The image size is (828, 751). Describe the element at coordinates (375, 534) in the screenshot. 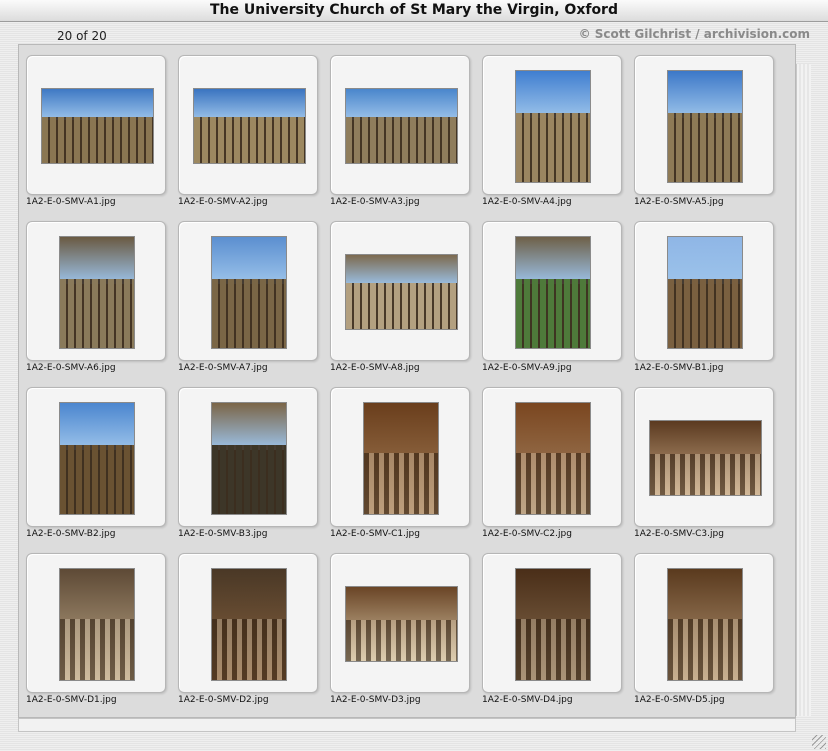

I see `thumbnail-filename: 1A2-E-0-SMV-C1.jpg` at that location.